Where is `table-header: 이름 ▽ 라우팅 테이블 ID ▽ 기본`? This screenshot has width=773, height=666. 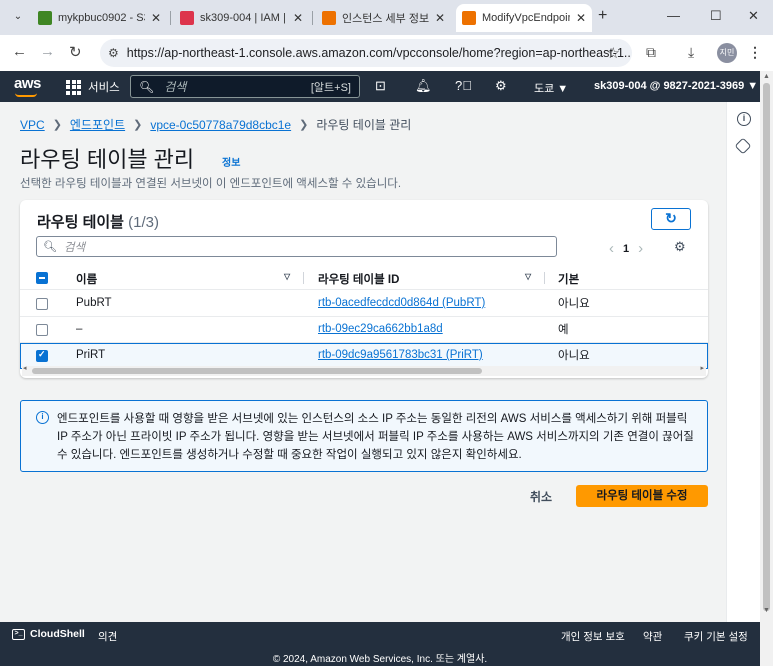
table-header: 이름 ▽ 라우팅 테이블 ID ▽ 기본 is located at coordinates (364, 278).